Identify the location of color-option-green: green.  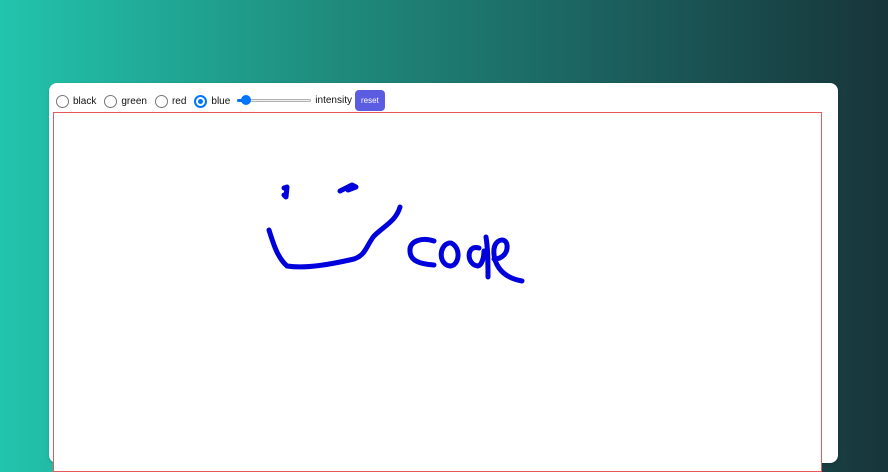
(123, 100).